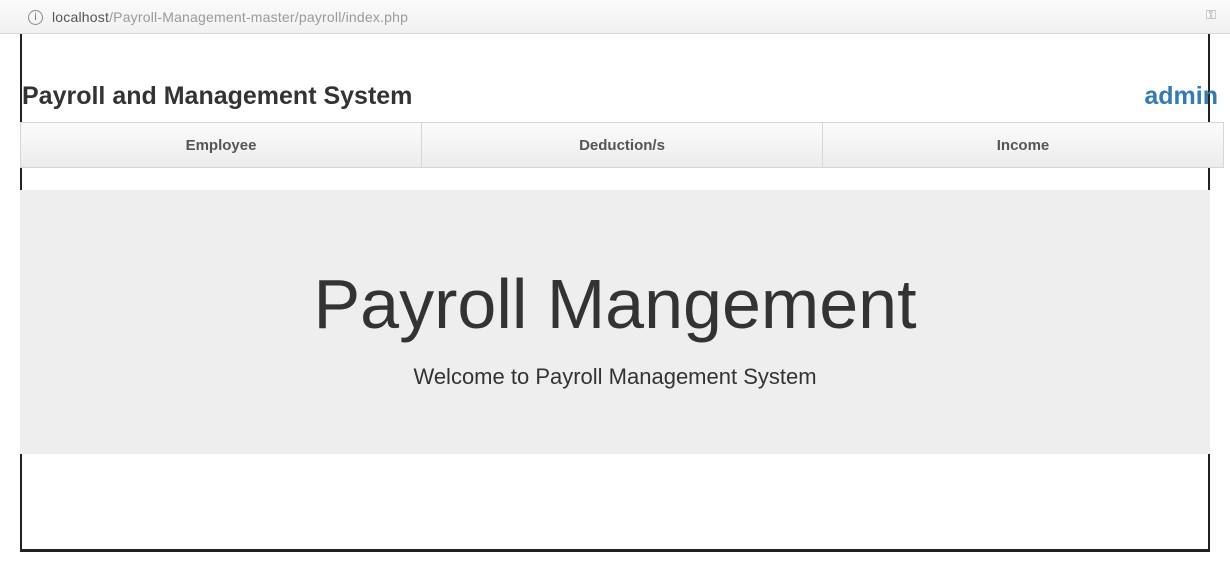 This screenshot has height=571, width=1230. I want to click on page-title: Payroll and Management System, so click(217, 96).